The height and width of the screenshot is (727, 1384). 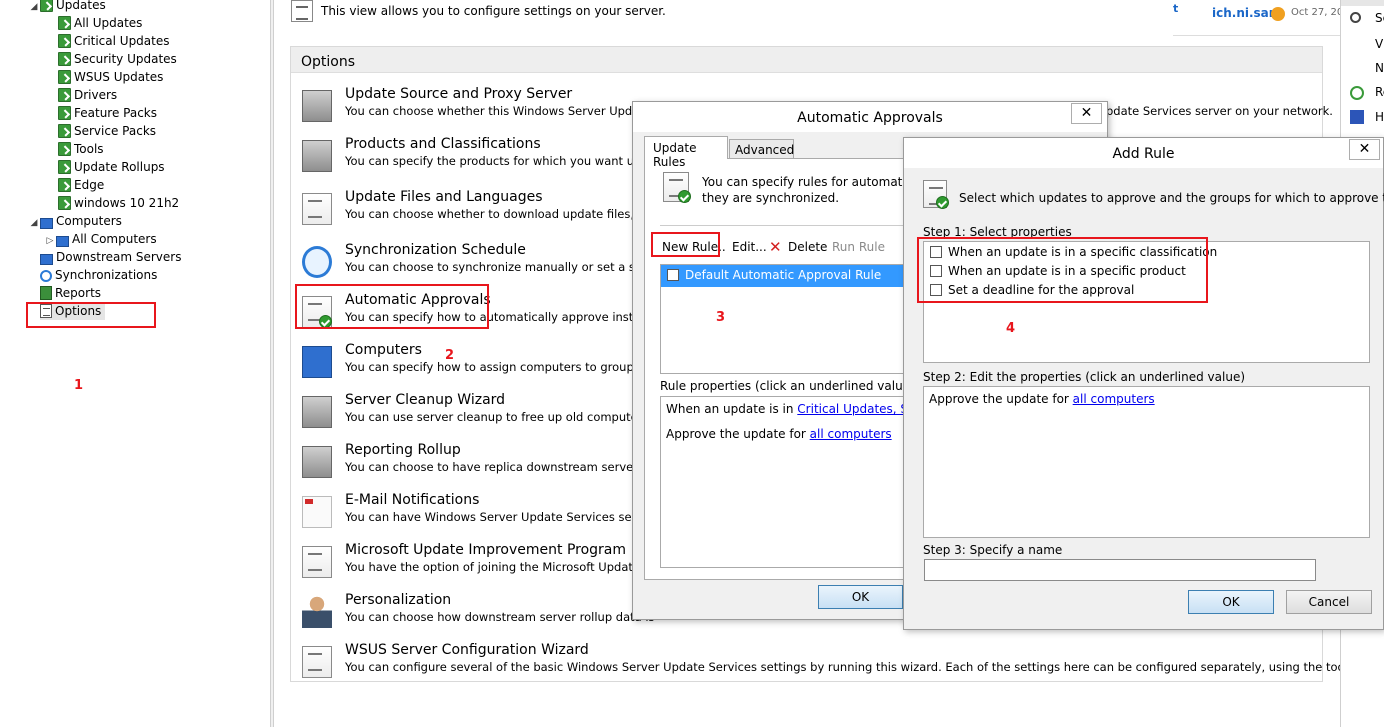 I want to click on cancel-button: Cancel, so click(x=1329, y=602).